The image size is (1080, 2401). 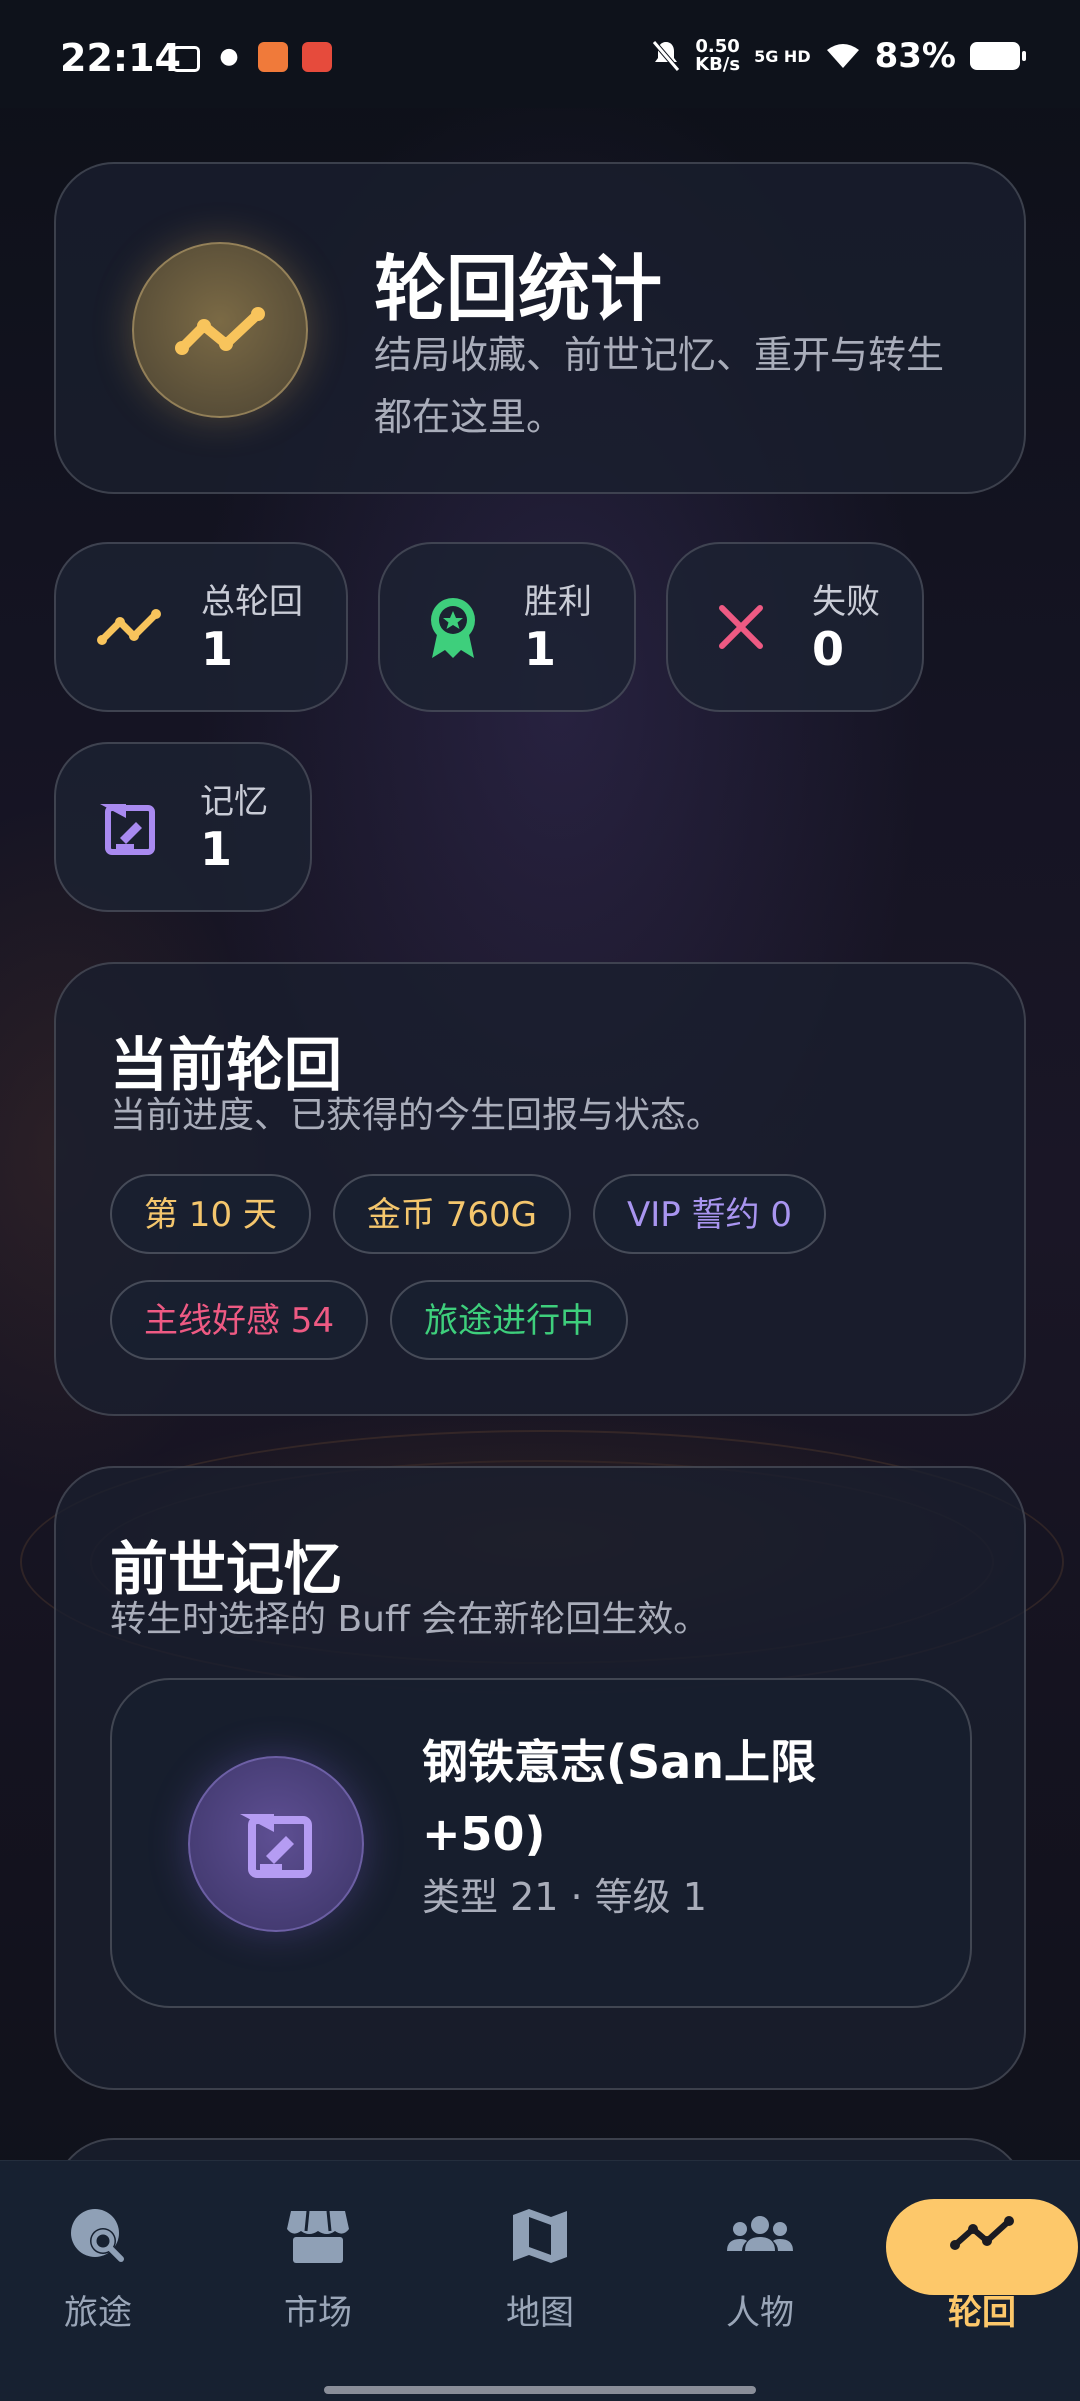 What do you see at coordinates (239, 1320) in the screenshot?
I see `chip-affection: 主线好感 54` at bounding box center [239, 1320].